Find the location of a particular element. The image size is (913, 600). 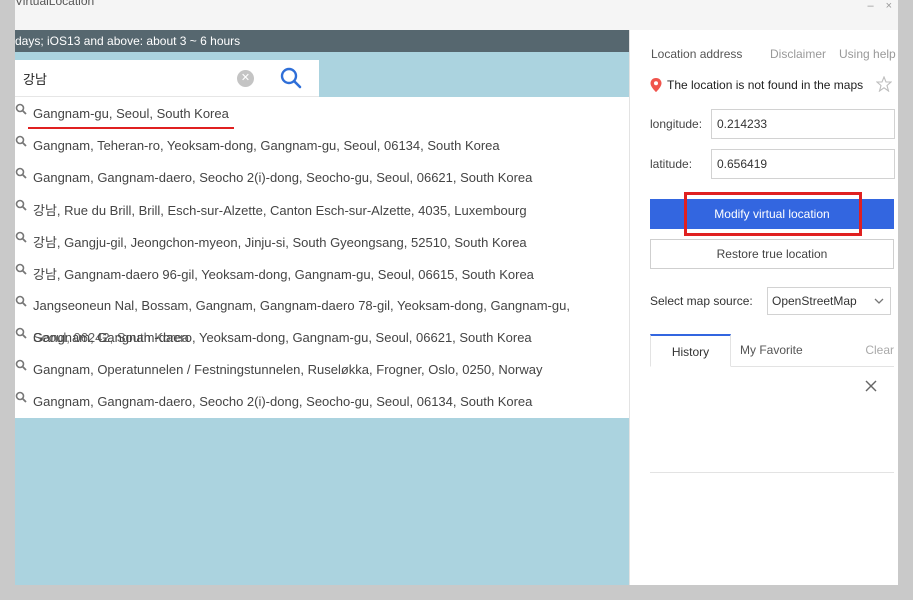

chevron-down-icon is located at coordinates (879, 305).